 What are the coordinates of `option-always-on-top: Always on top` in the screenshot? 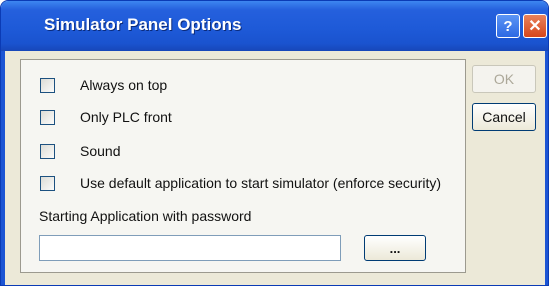 It's located at (103, 85).